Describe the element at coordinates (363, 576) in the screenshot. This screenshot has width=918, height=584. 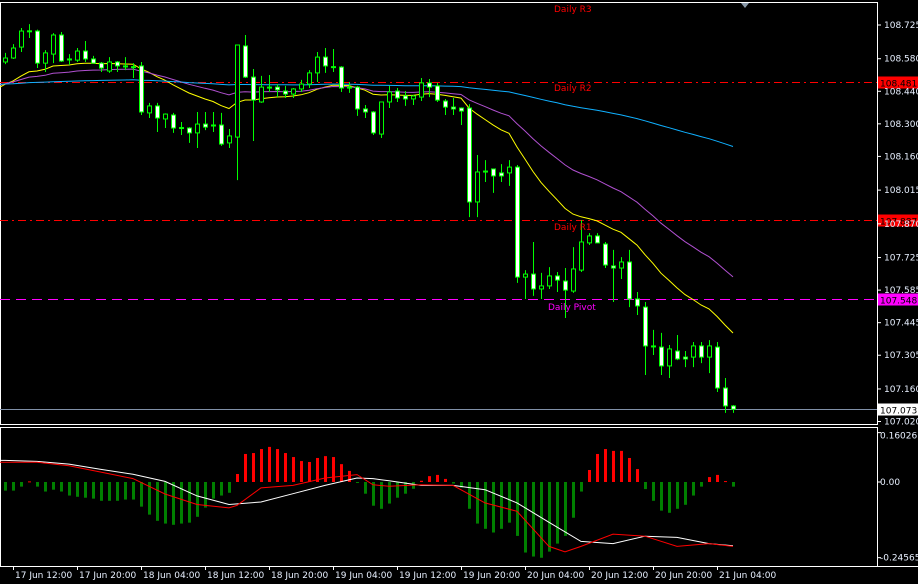
I see `time-axis-label: 19 Jun 04:00` at that location.